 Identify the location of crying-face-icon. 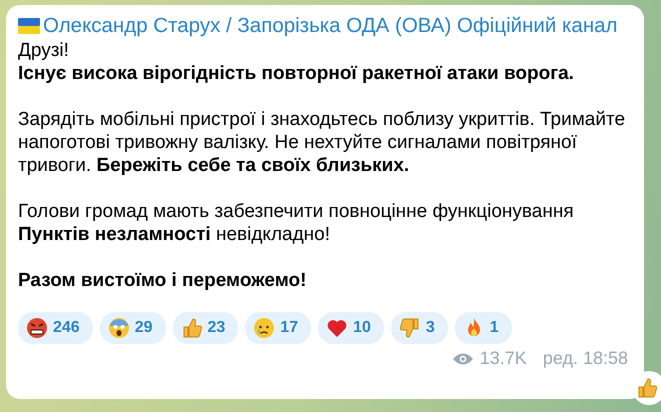
(264, 328).